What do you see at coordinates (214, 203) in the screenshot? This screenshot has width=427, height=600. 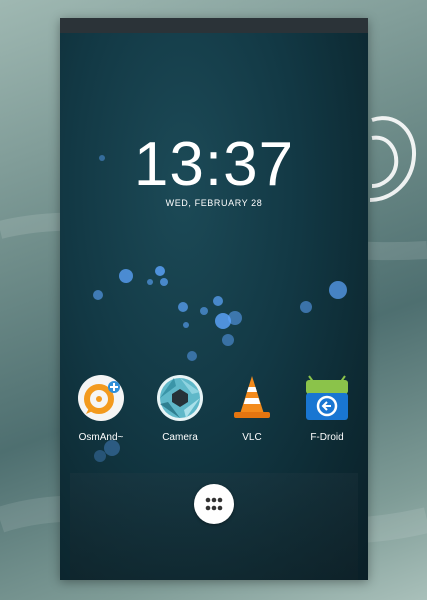 I see `clock-date: WED, FEBRUARY 28` at bounding box center [214, 203].